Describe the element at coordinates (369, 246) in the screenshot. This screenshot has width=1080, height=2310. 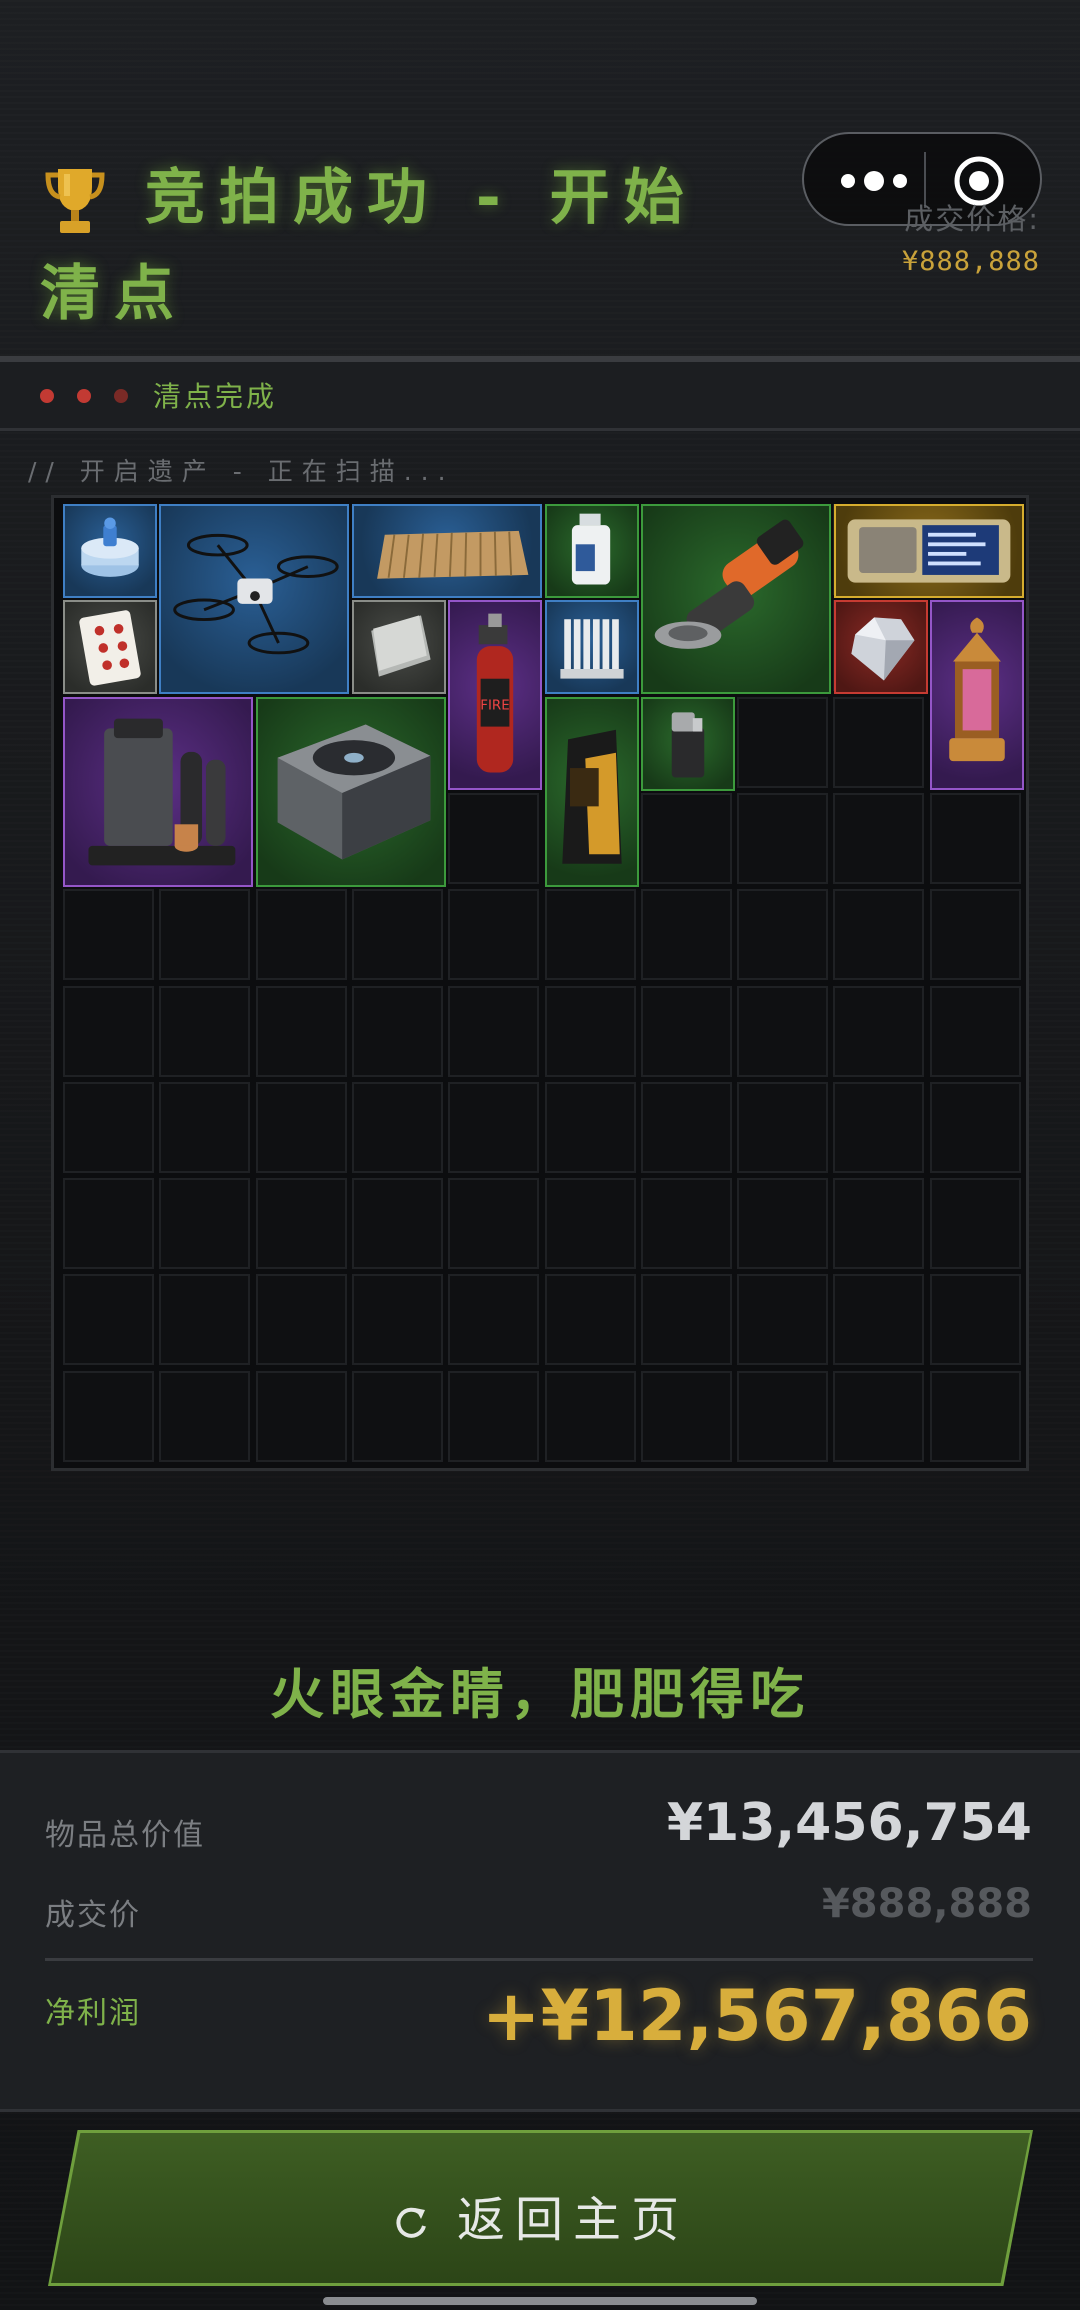
I see `page-title: 竞拍成功 - 开始清点` at that location.